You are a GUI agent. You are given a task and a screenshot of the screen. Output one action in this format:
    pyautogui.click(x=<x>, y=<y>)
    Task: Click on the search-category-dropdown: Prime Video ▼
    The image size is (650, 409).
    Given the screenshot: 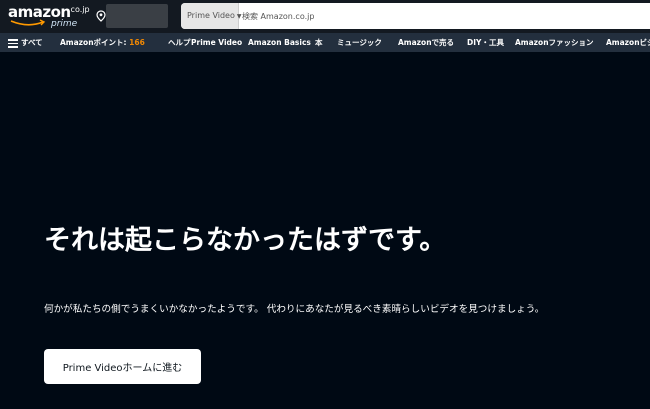 What is the action you would take?
    pyautogui.click(x=211, y=16)
    